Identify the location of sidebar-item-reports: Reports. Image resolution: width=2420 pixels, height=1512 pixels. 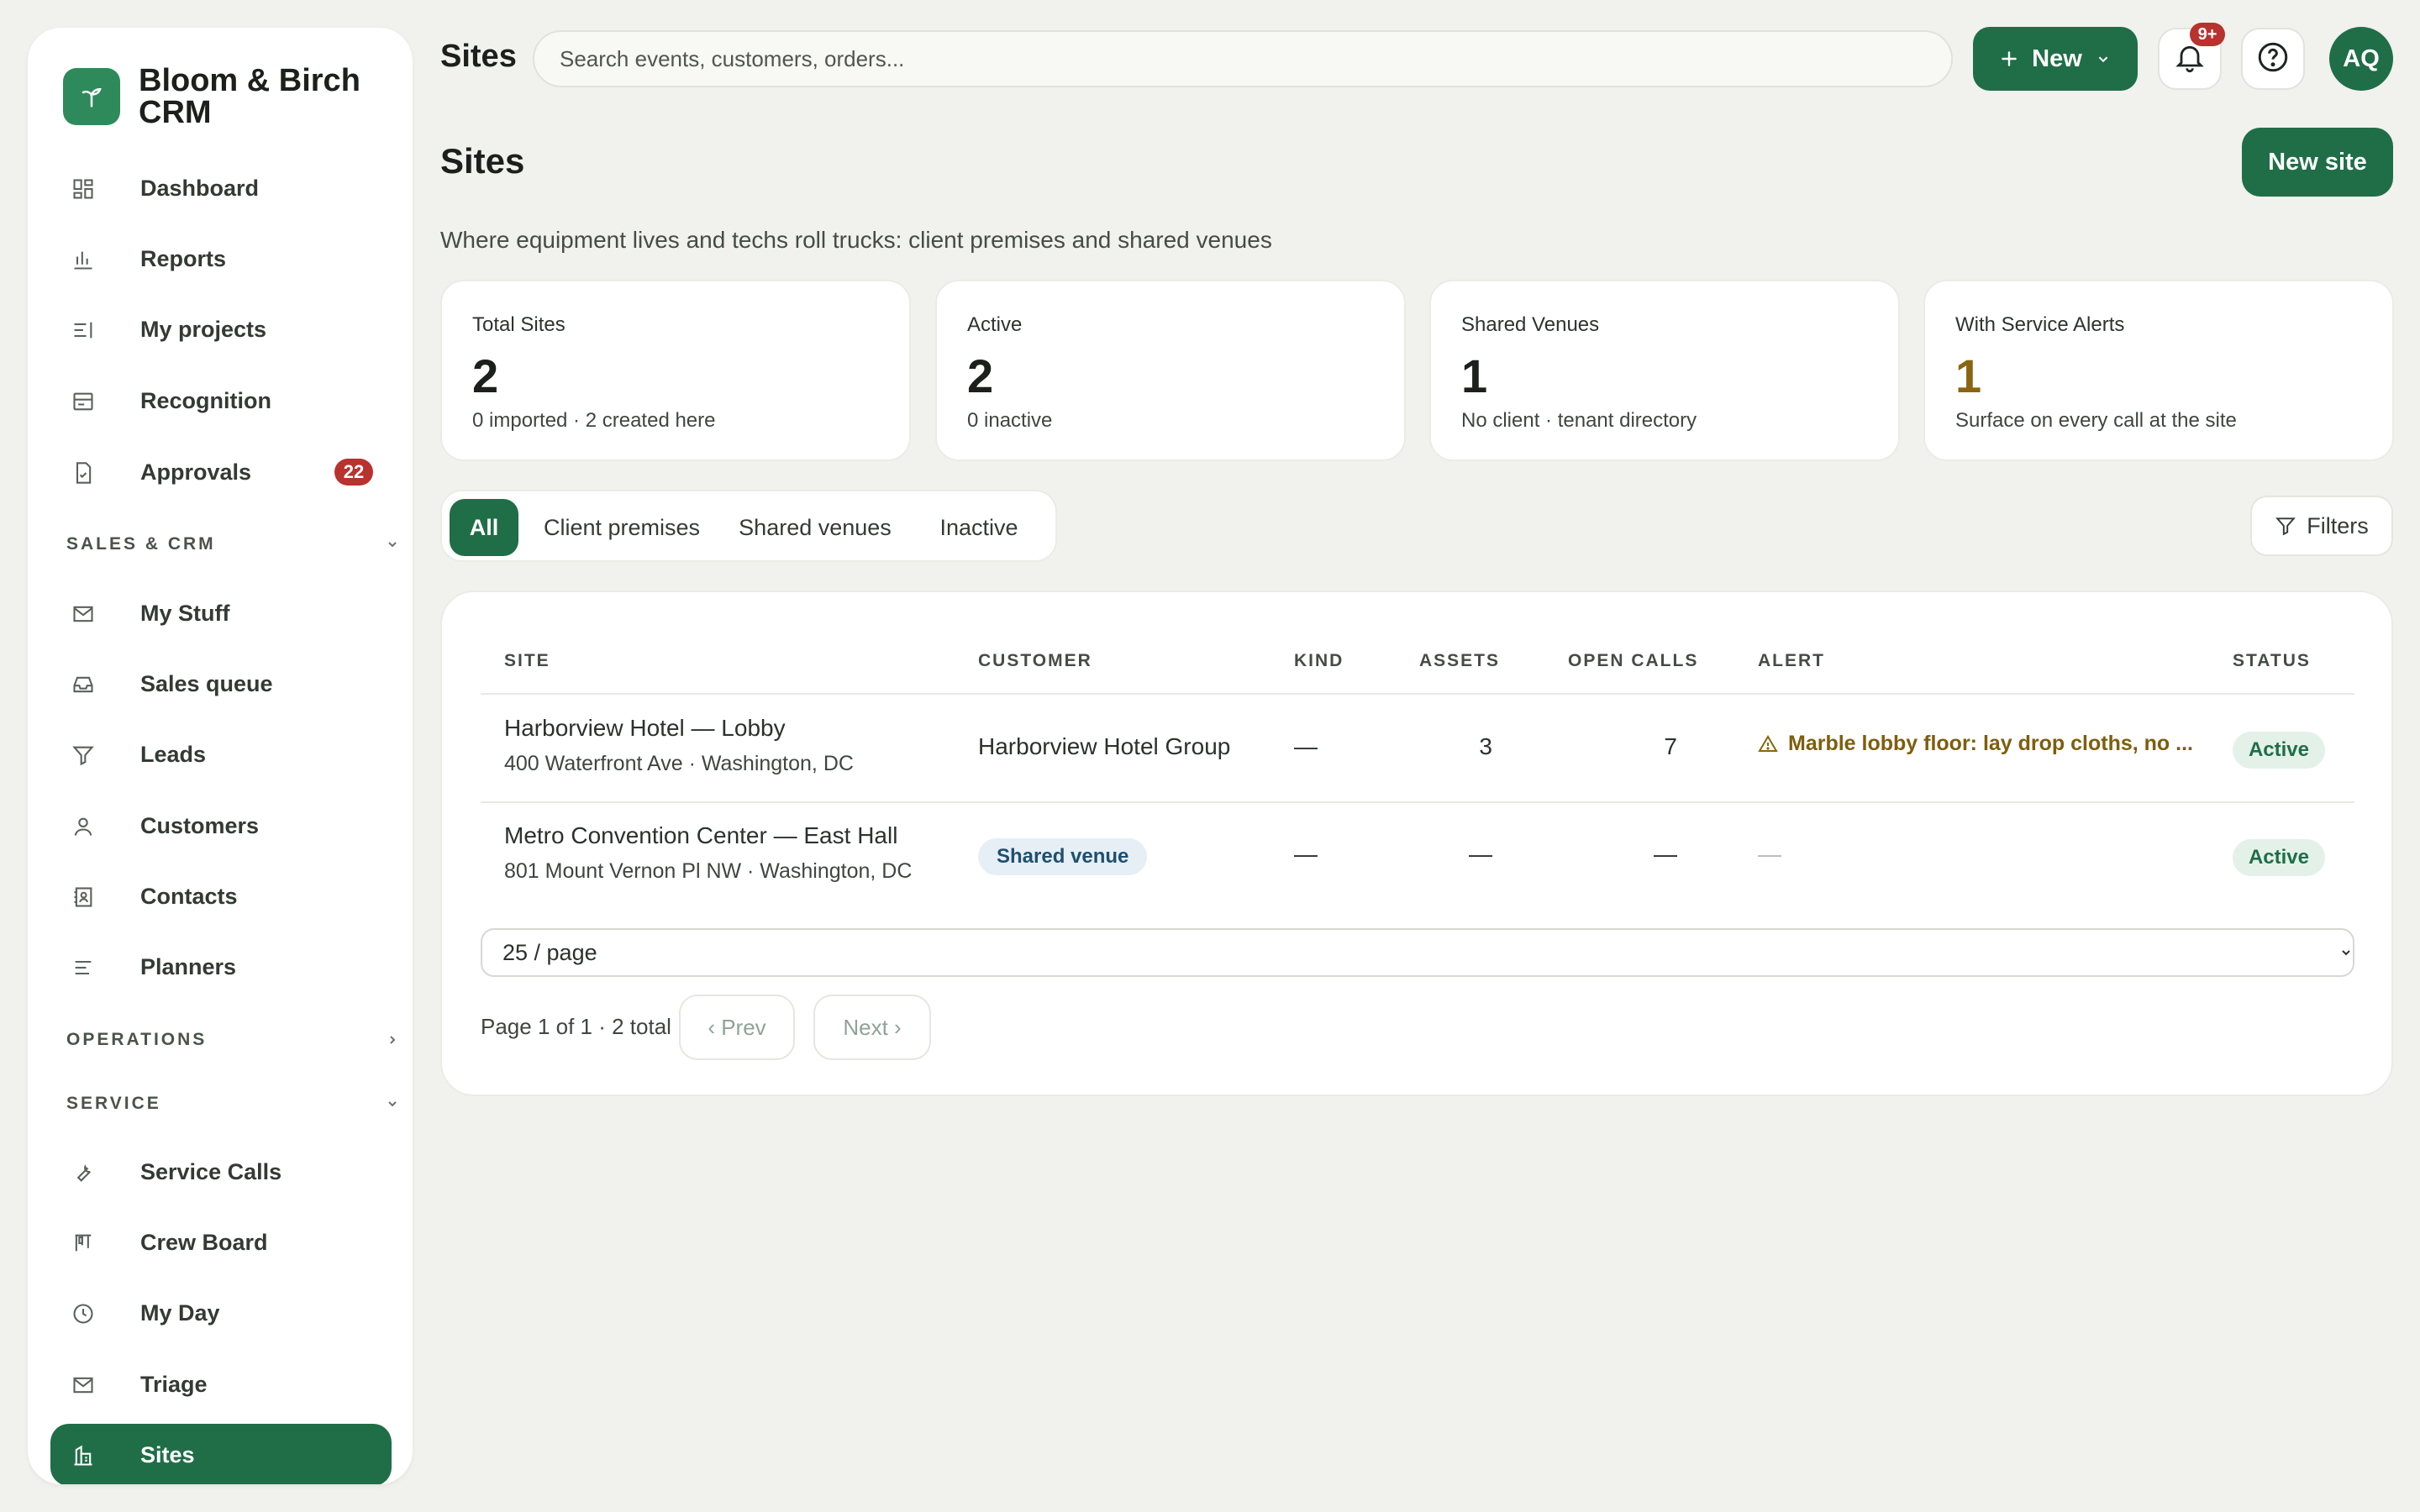
(221, 259).